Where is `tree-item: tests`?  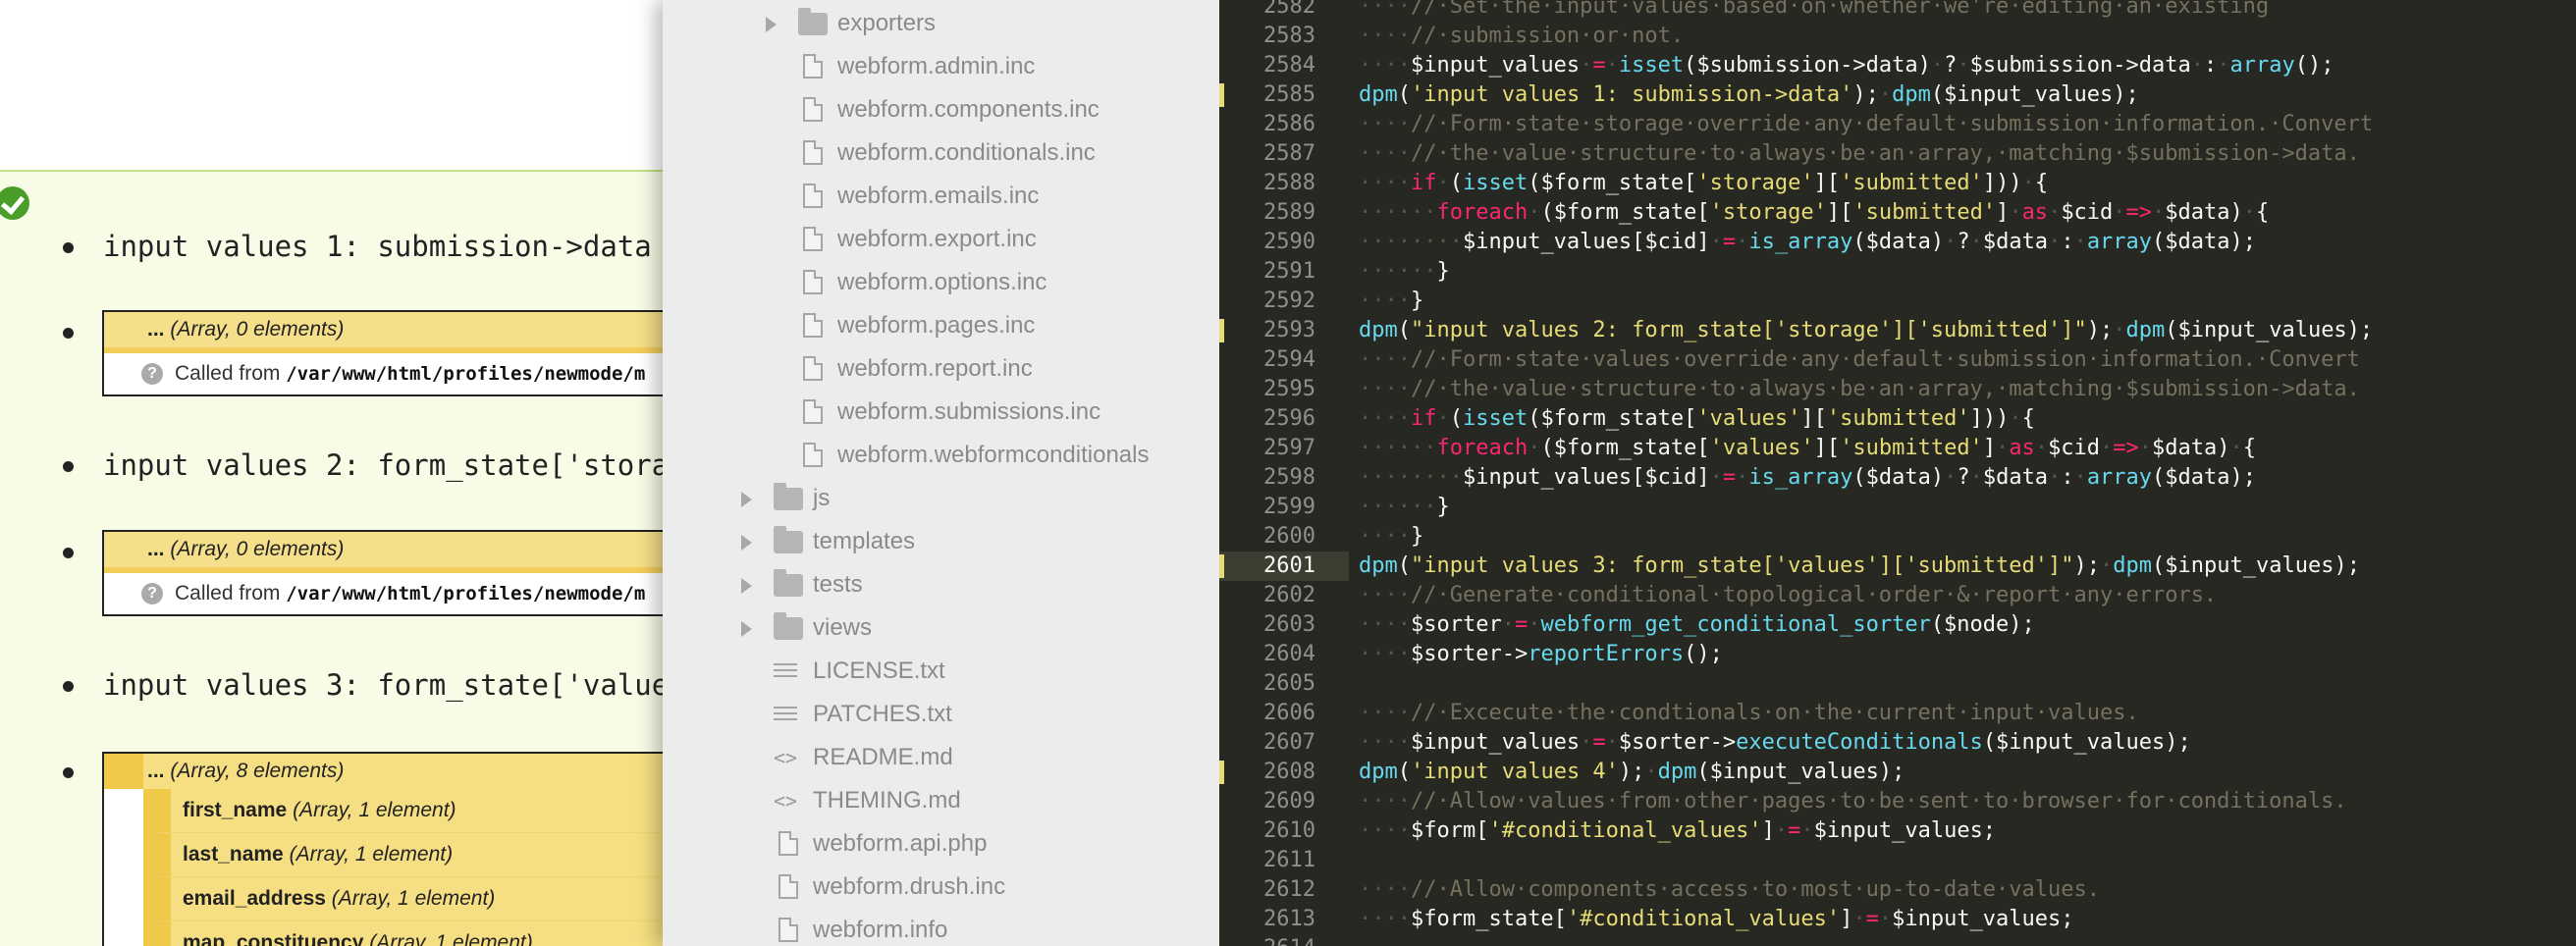
tree-item: tests is located at coordinates (941, 584).